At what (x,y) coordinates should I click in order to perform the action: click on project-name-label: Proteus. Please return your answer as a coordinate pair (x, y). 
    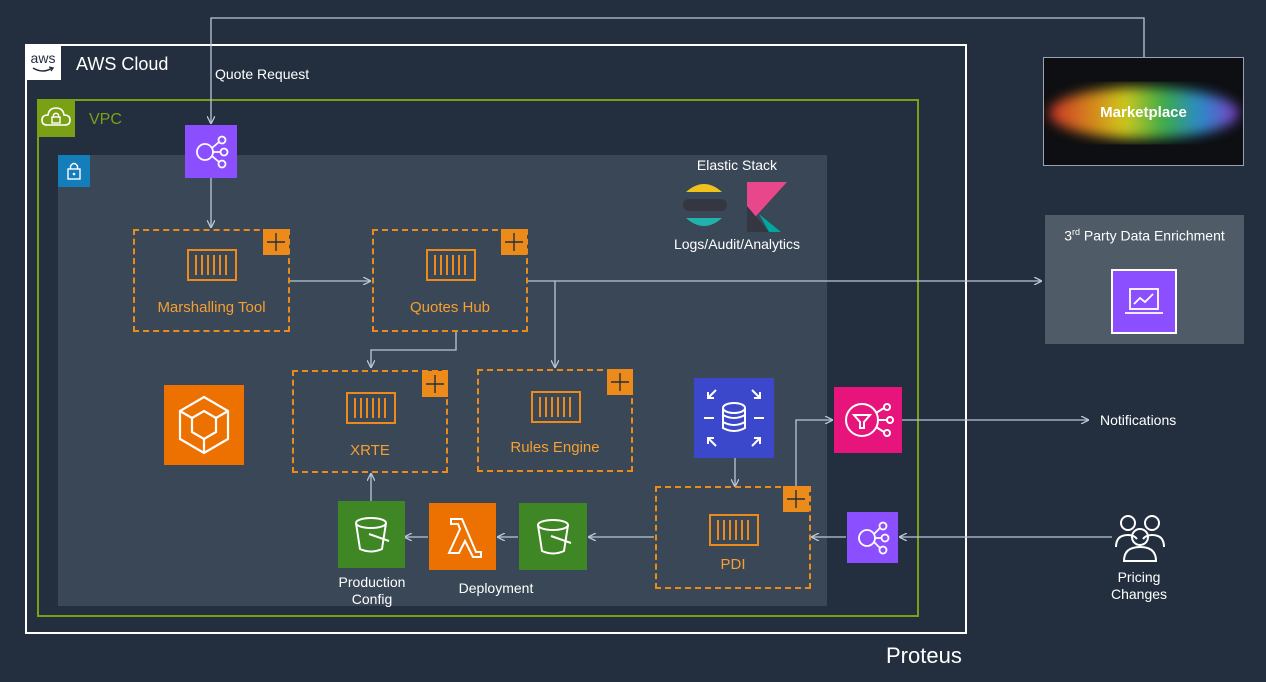
    Looking at the image, I should click on (924, 655).